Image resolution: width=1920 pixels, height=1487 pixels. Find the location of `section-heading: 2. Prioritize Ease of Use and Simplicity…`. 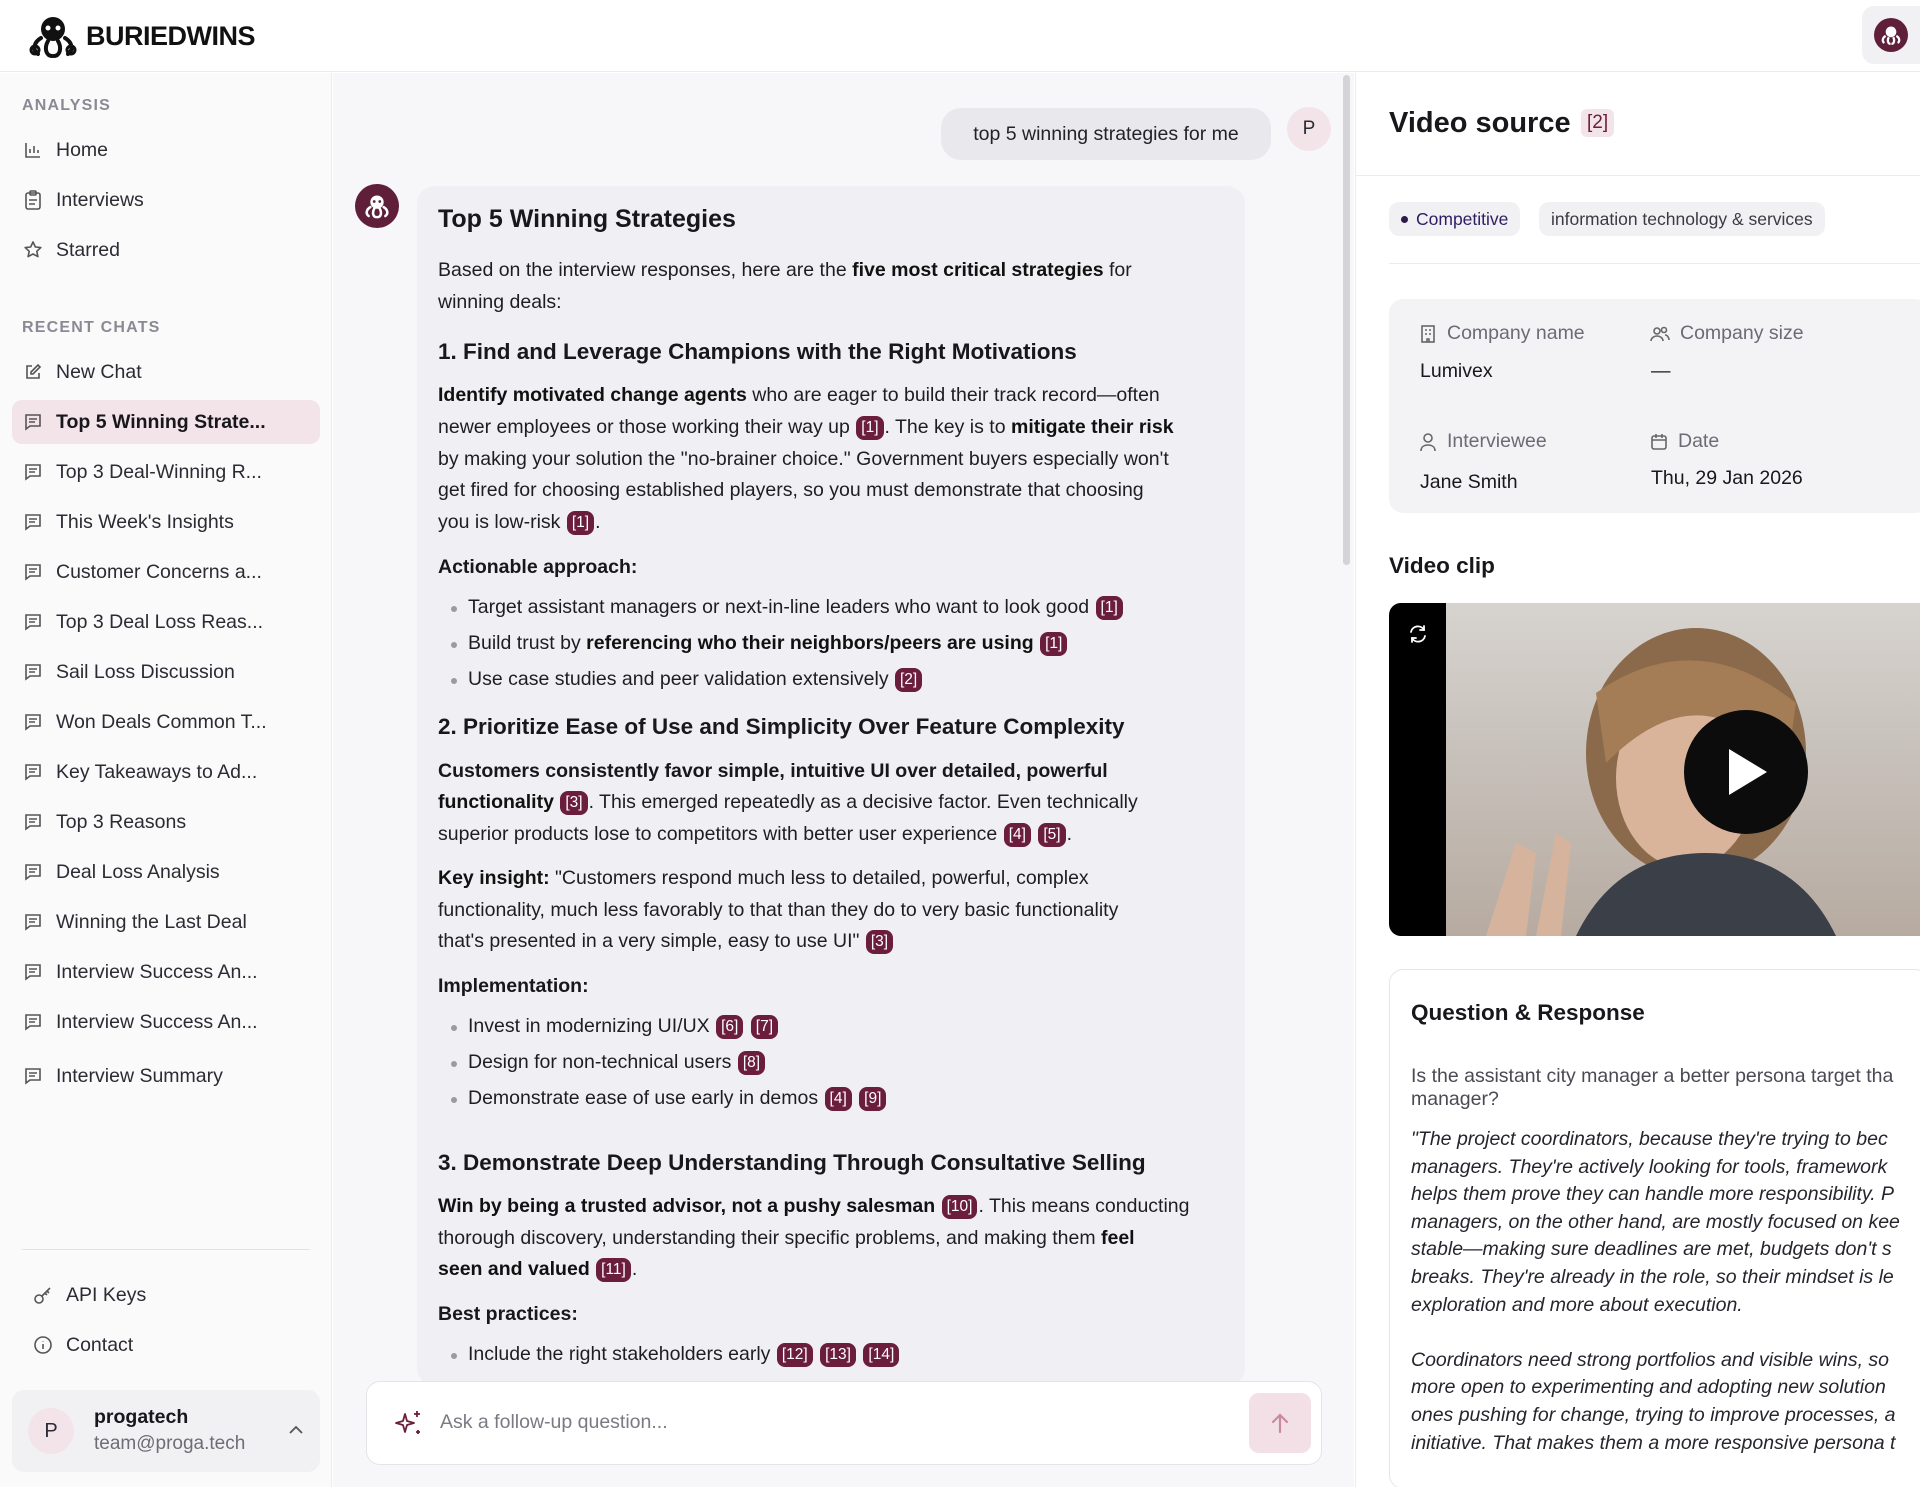

section-heading: 2. Prioritize Ease of Use and Simplicity… is located at coordinates (781, 726).